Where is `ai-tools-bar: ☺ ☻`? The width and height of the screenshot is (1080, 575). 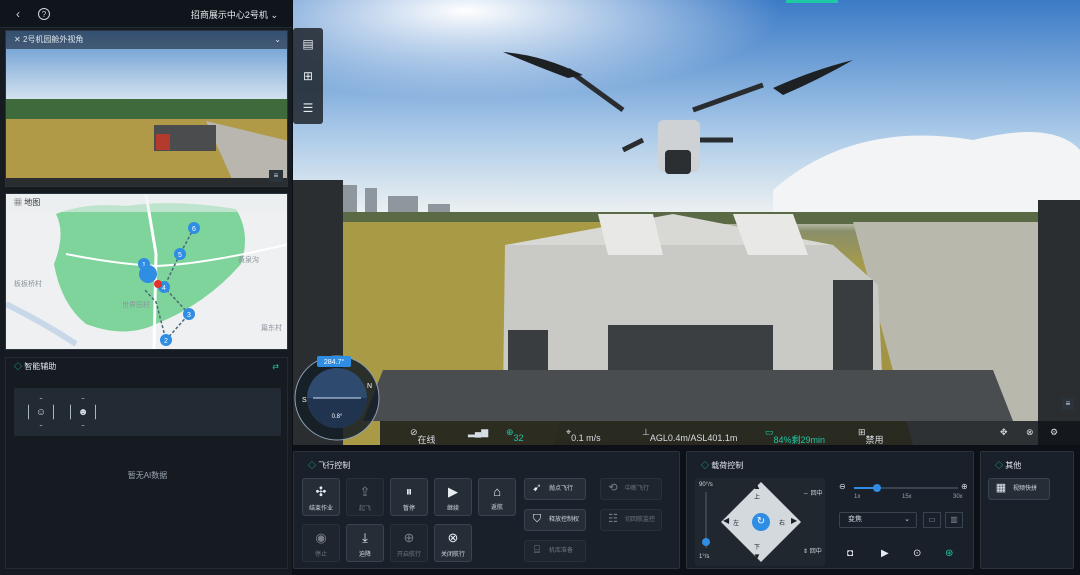 ai-tools-bar: ☺ ☻ is located at coordinates (147, 412).